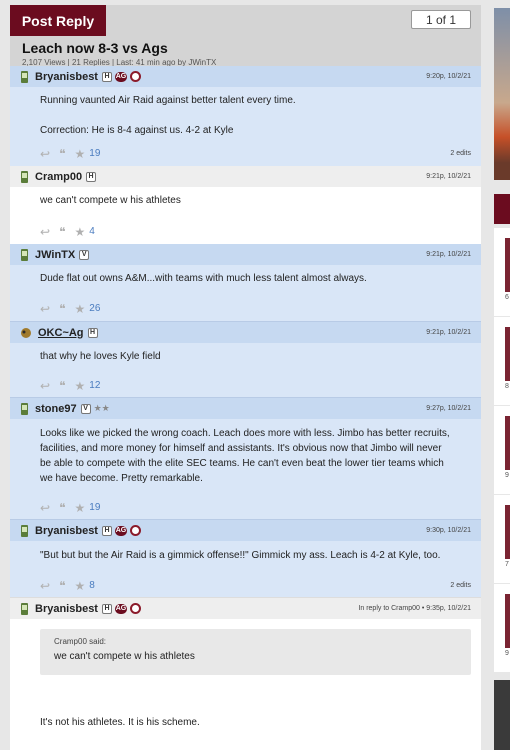  What do you see at coordinates (245, 702) in the screenshot?
I see `post-body: It's not his athletes. It is his scheme.` at bounding box center [245, 702].